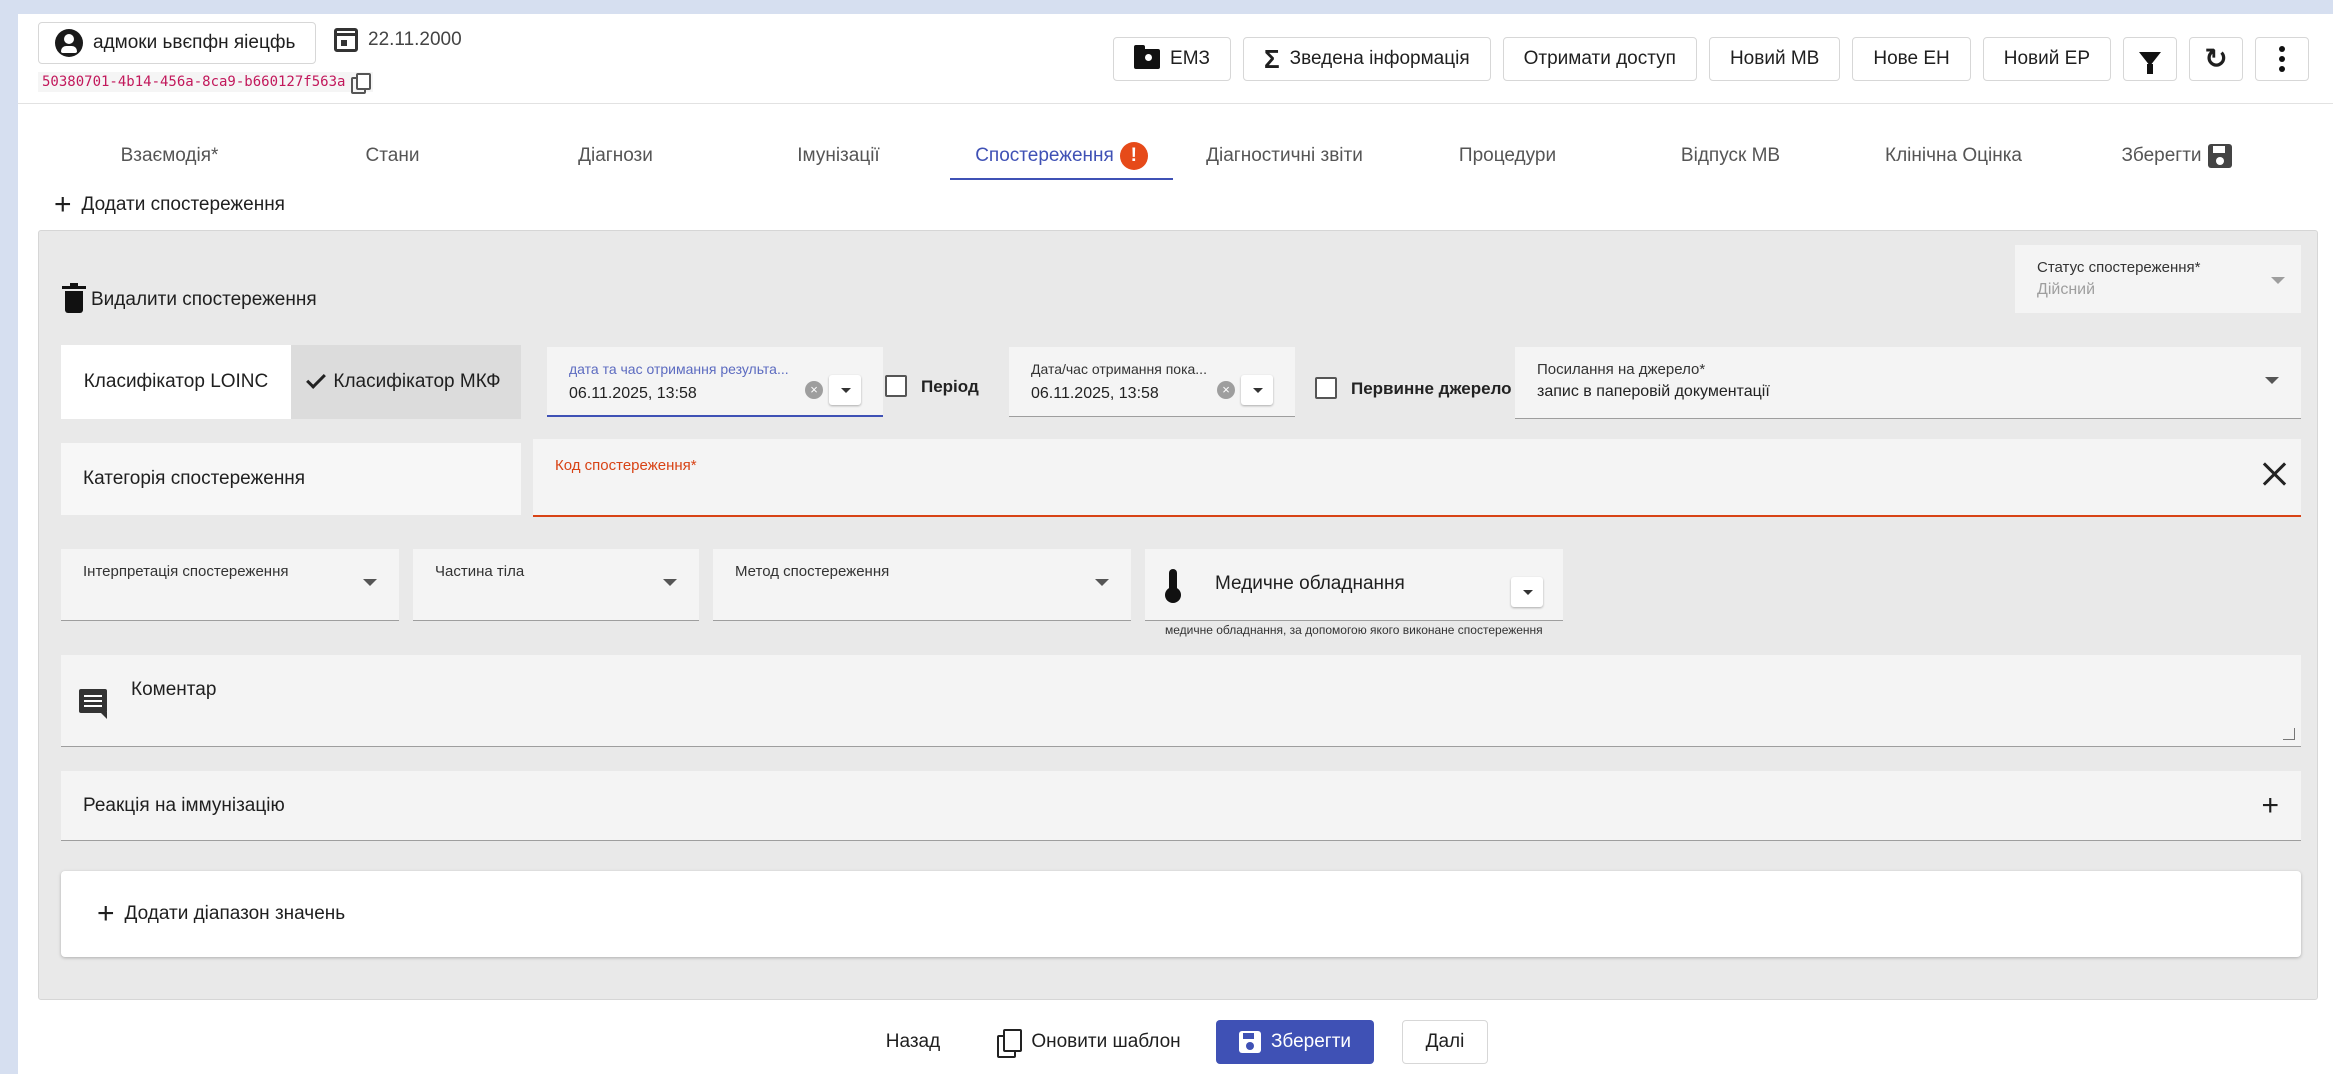 The image size is (2333, 1074). Describe the element at coordinates (316, 379) in the screenshot. I see `check-icon` at that location.